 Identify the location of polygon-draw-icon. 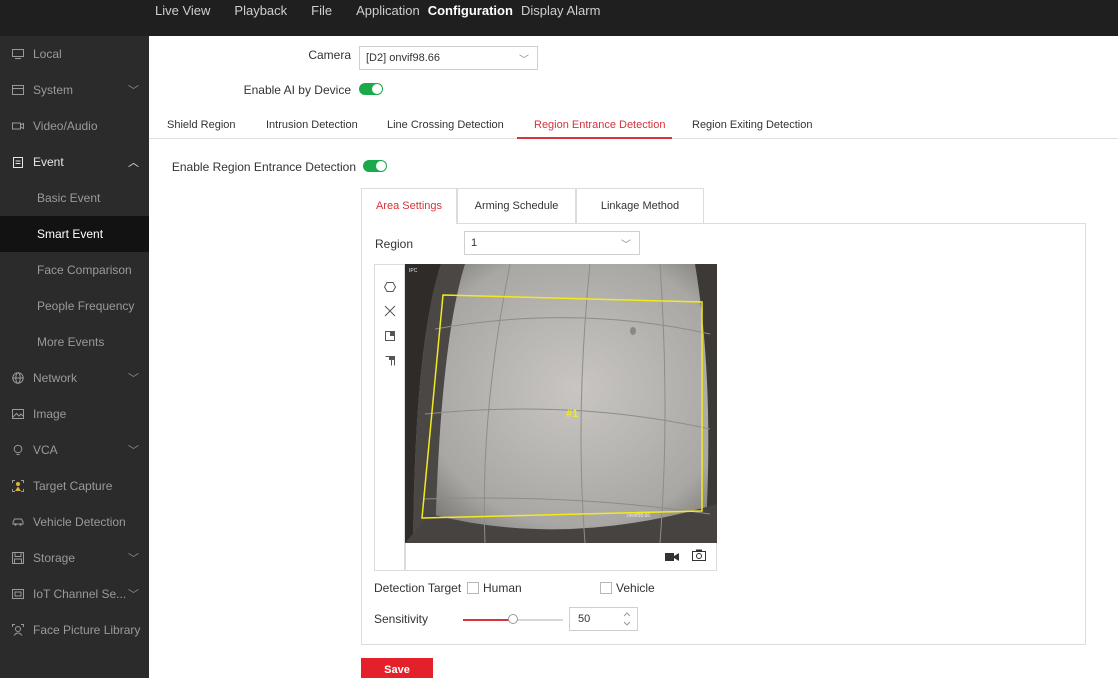
(390, 287).